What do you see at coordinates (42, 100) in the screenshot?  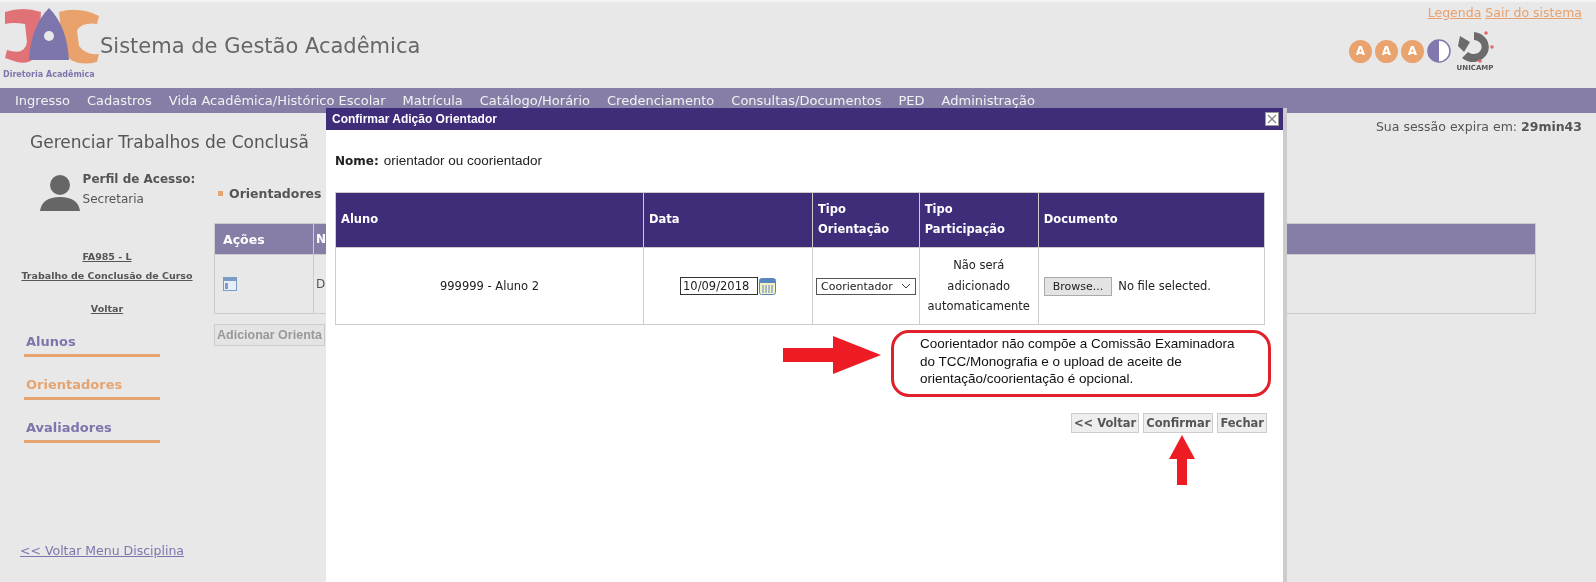 I see `menu-item: Ingresso` at bounding box center [42, 100].